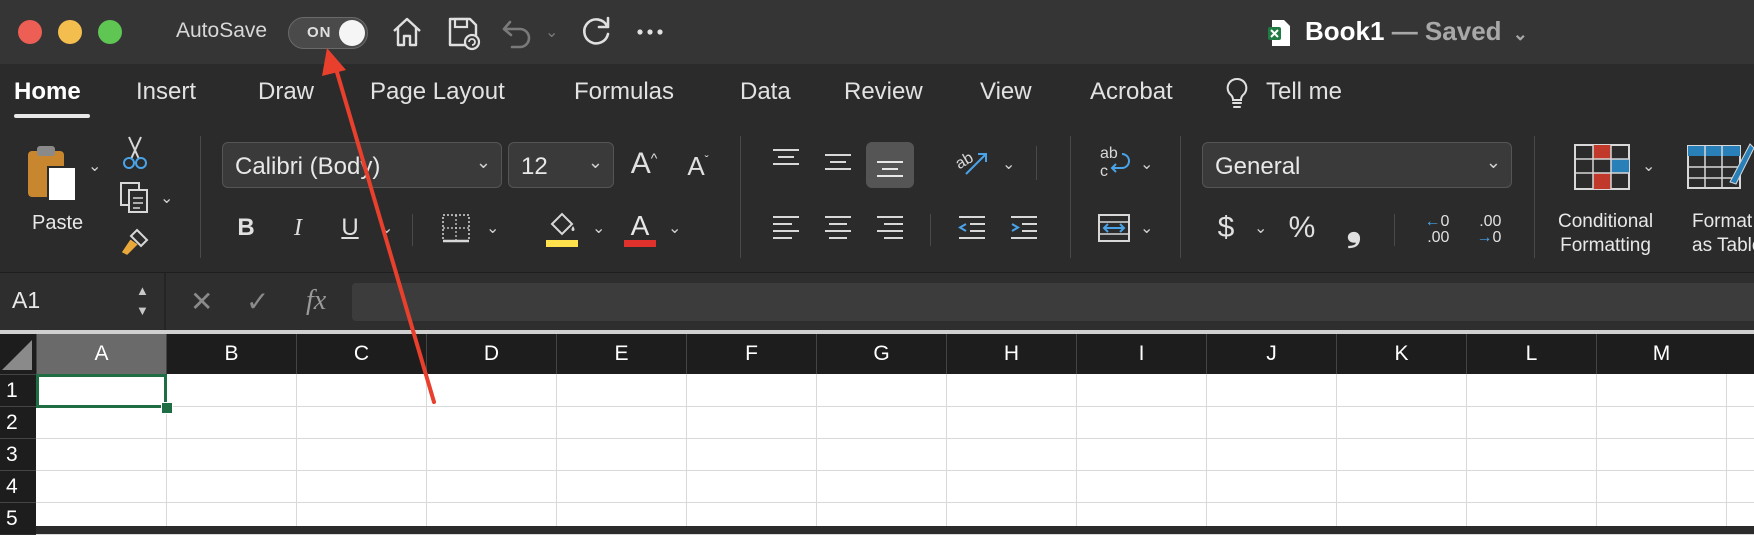  What do you see at coordinates (1011, 354) in the screenshot?
I see `column-header-h: H` at bounding box center [1011, 354].